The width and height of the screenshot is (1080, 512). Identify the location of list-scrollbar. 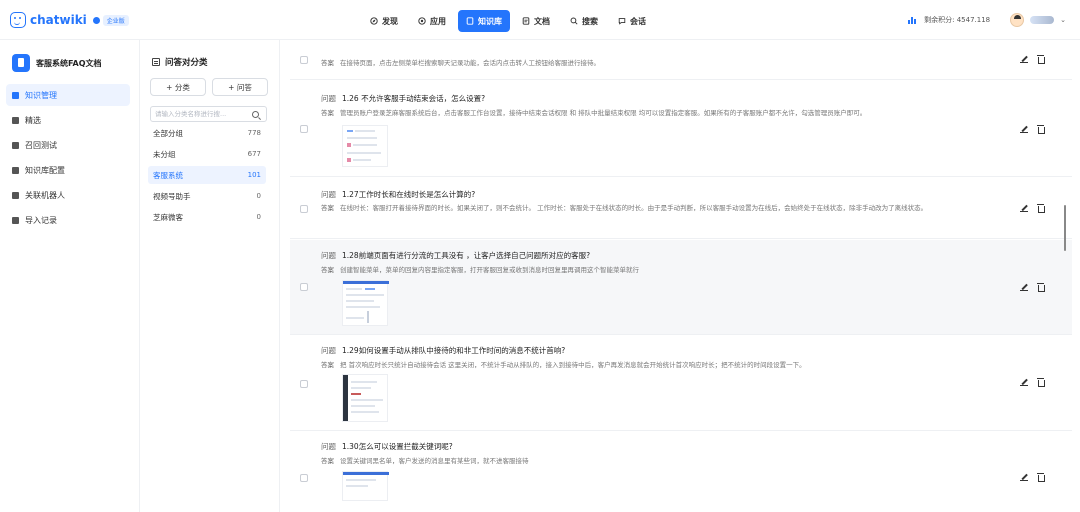
(1065, 228).